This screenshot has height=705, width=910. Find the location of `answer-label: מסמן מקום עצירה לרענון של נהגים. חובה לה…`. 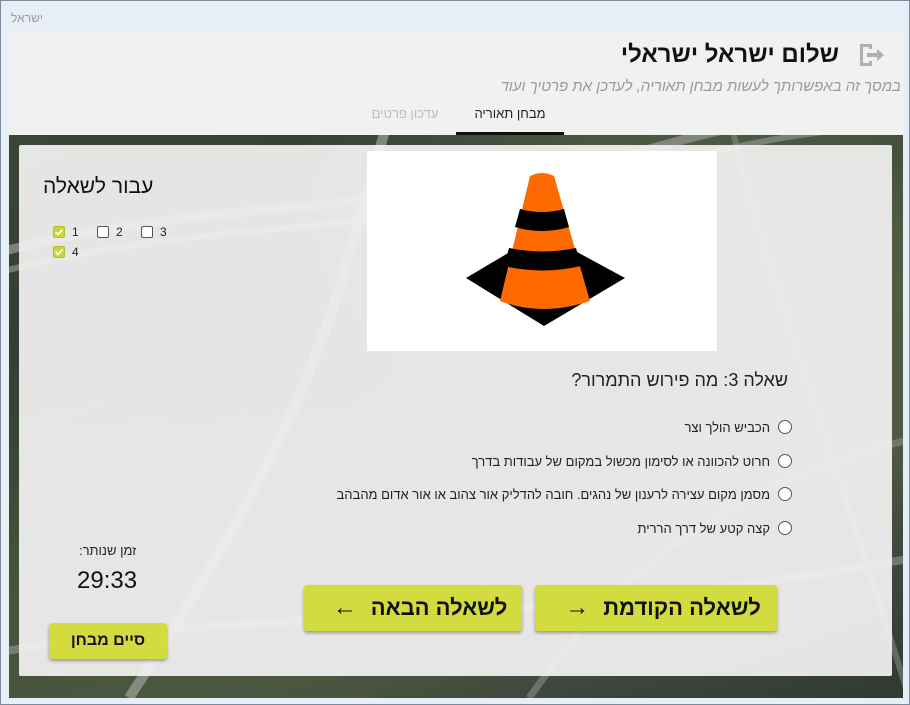

answer-label: מסמן מקום עצירה לרענון של נהגים. חובה לה… is located at coordinates (553, 494).